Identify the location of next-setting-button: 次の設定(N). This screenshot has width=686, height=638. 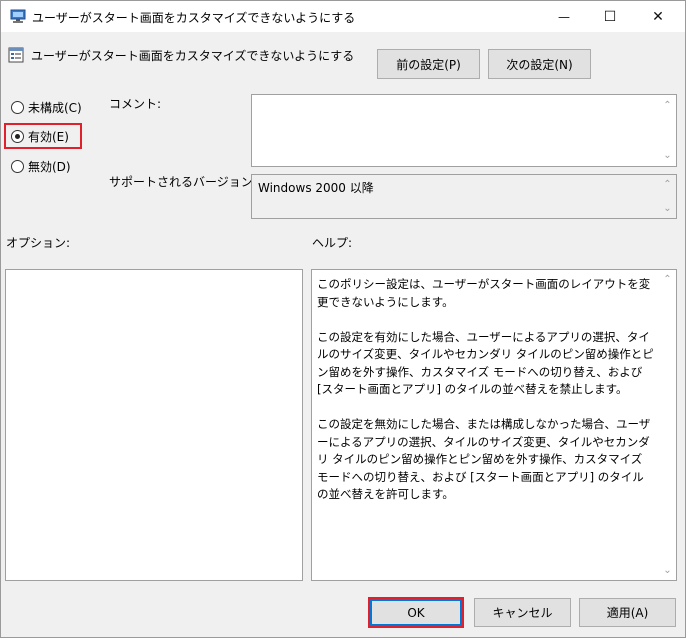
(539, 64).